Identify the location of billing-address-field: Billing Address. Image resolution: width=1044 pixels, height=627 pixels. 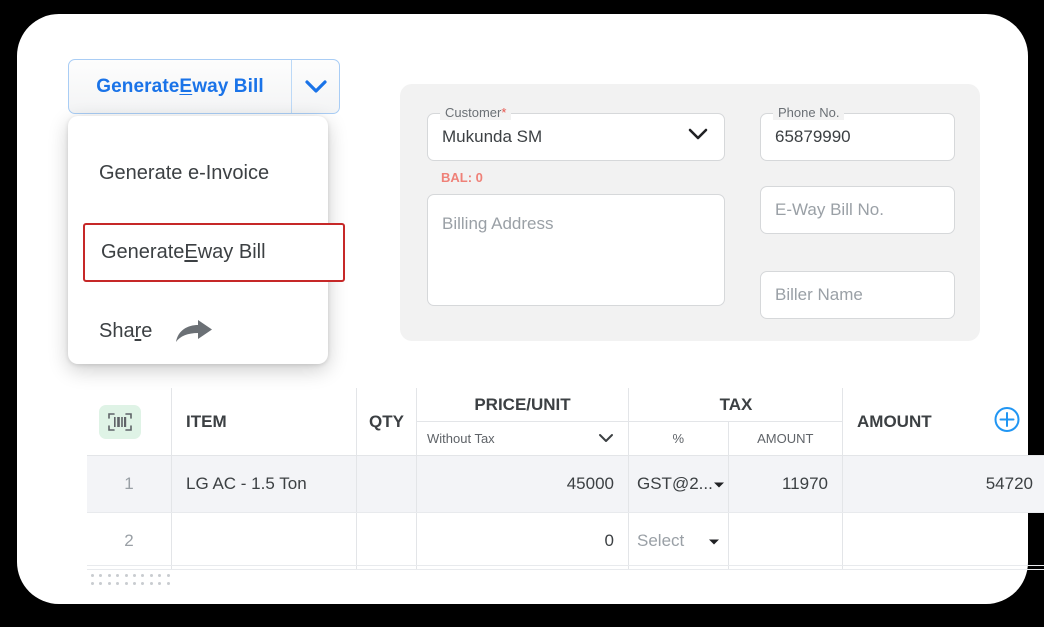
(576, 250).